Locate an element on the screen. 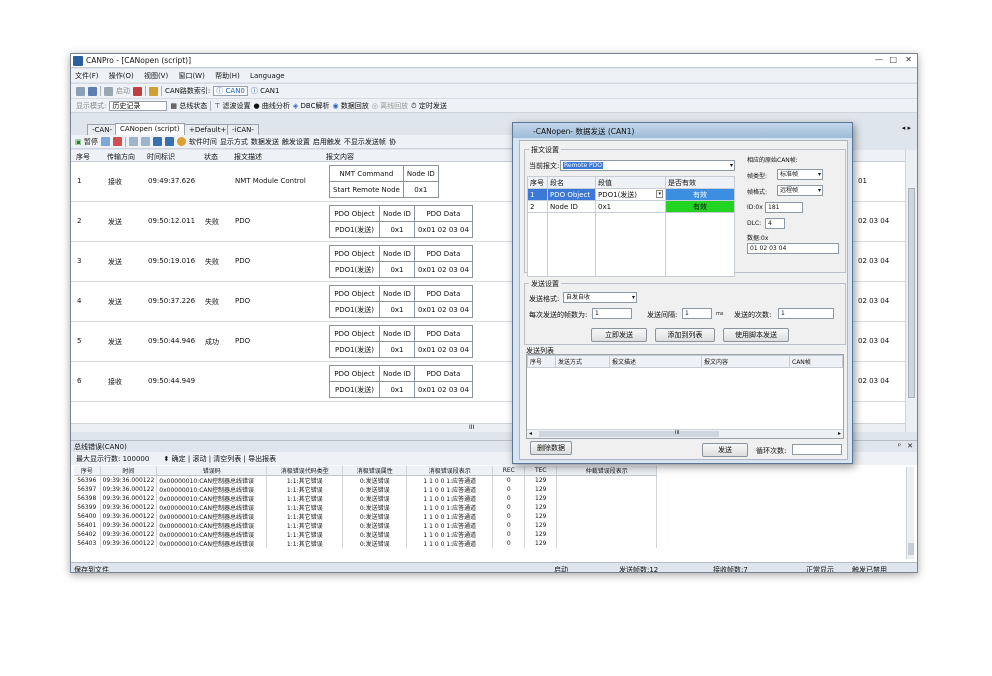  param-row: 1 PDO Object PDO1(发送) ▾ 有效 is located at coordinates (631, 194).